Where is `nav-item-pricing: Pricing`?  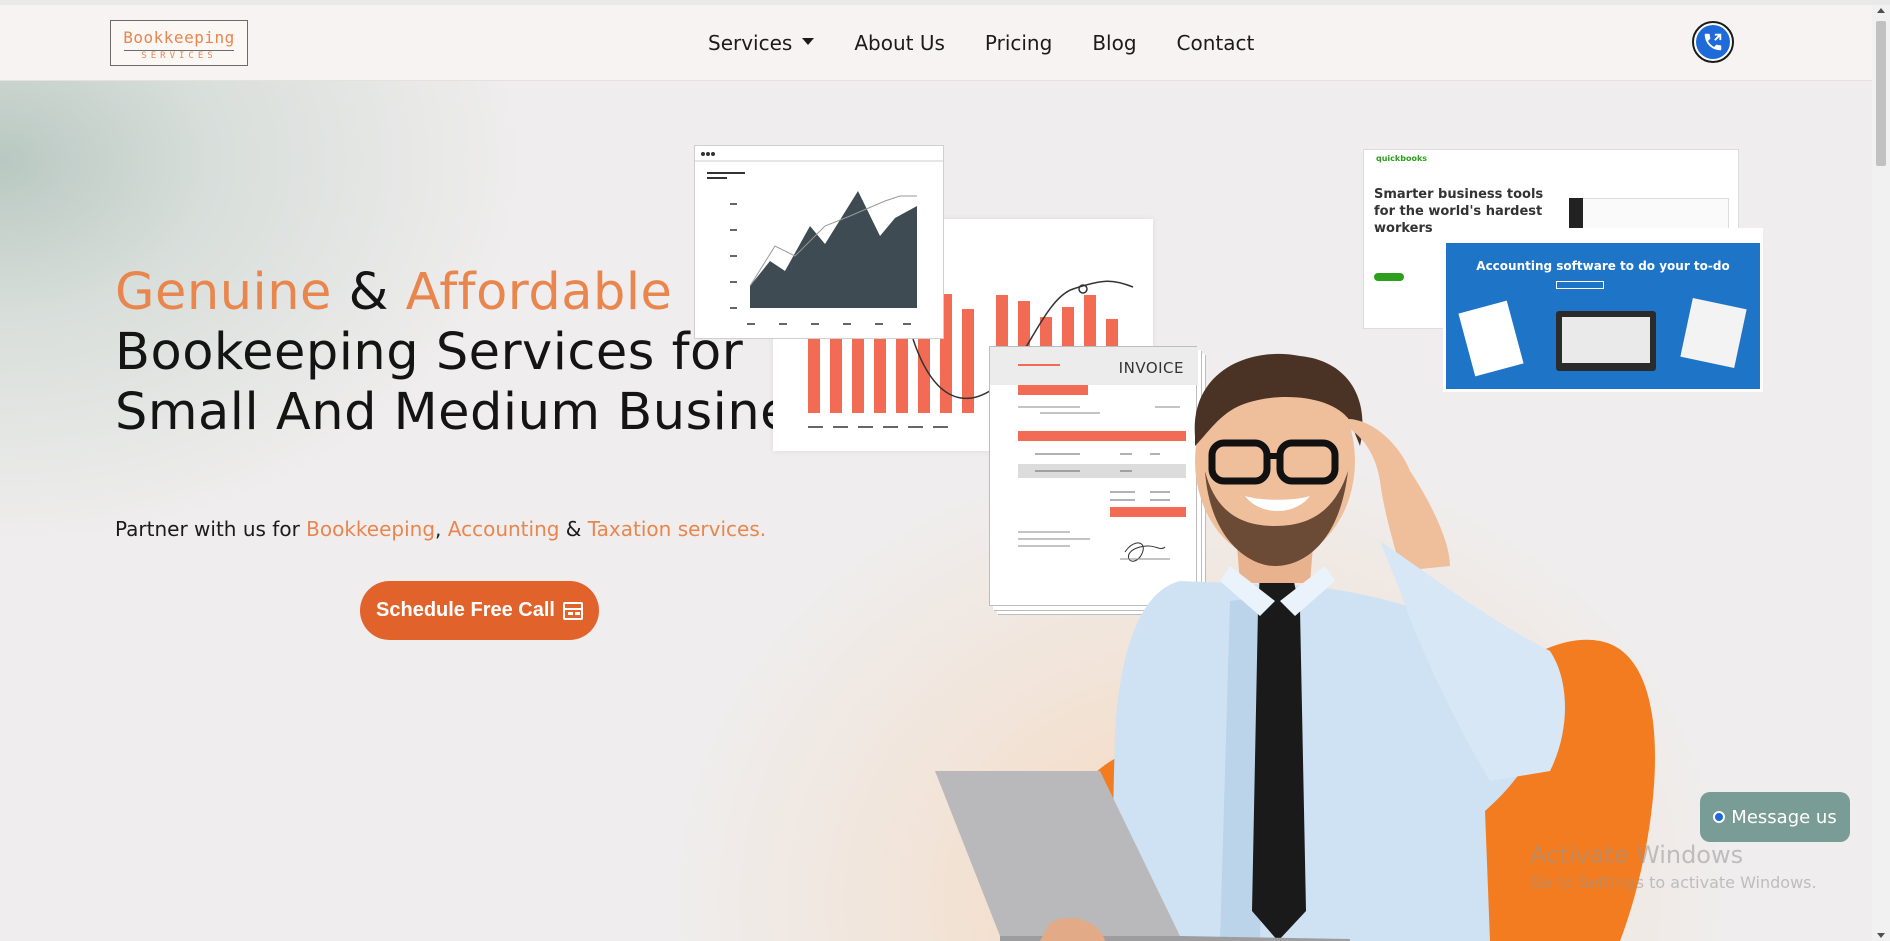 nav-item-pricing: Pricing is located at coordinates (1018, 43).